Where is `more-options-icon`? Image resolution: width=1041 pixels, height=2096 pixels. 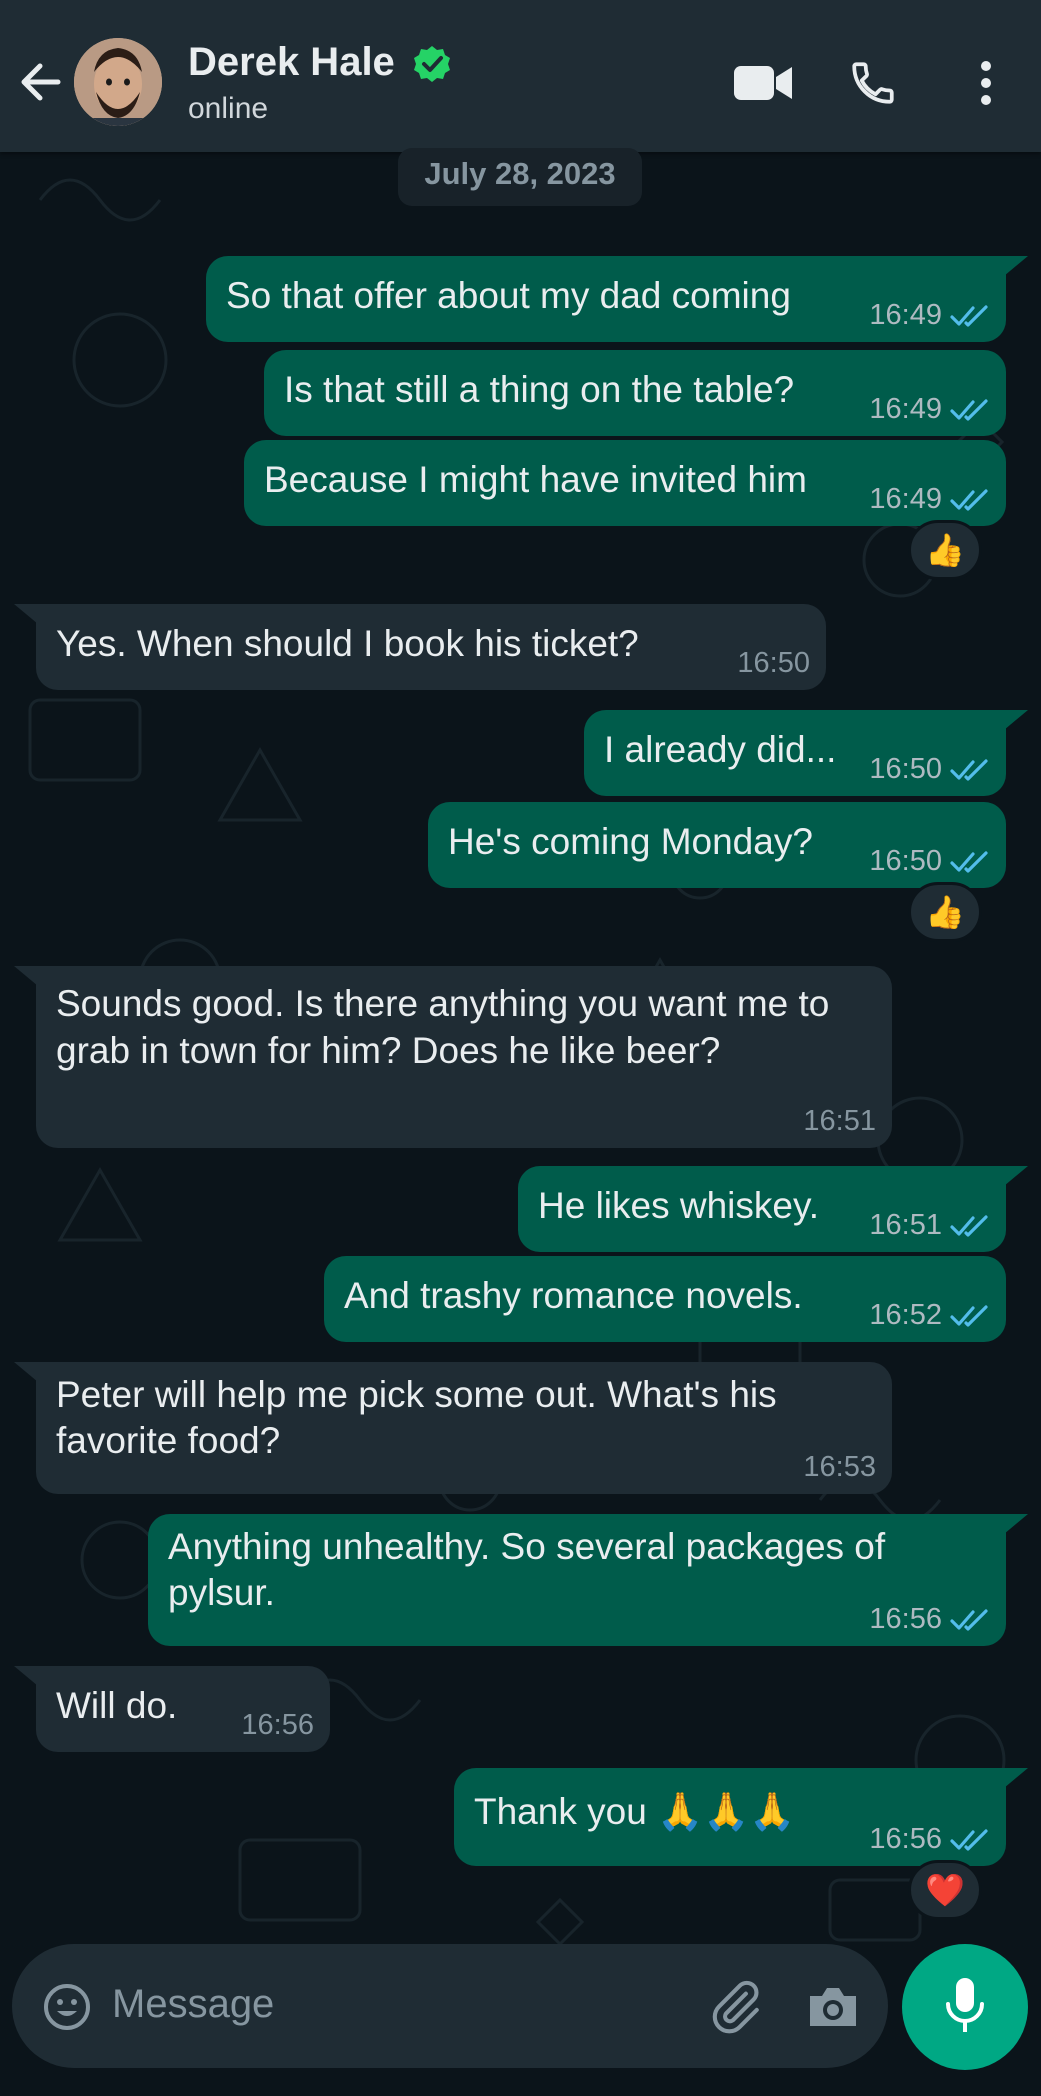
more-options-icon is located at coordinates (986, 83).